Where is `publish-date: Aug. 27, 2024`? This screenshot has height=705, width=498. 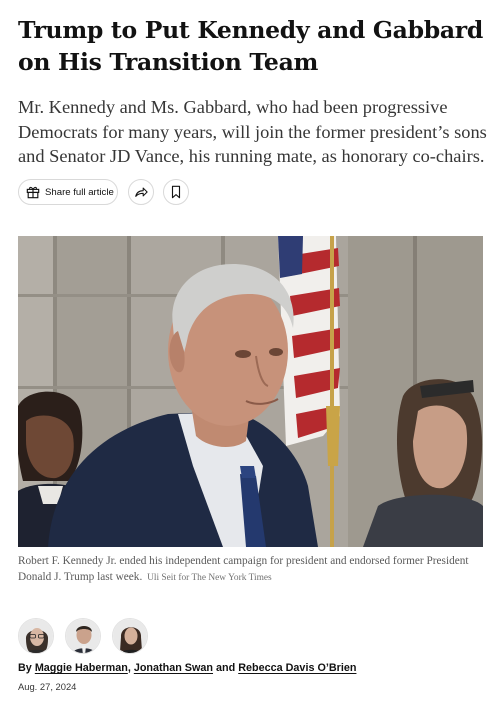 publish-date: Aug. 27, 2024 is located at coordinates (47, 686).